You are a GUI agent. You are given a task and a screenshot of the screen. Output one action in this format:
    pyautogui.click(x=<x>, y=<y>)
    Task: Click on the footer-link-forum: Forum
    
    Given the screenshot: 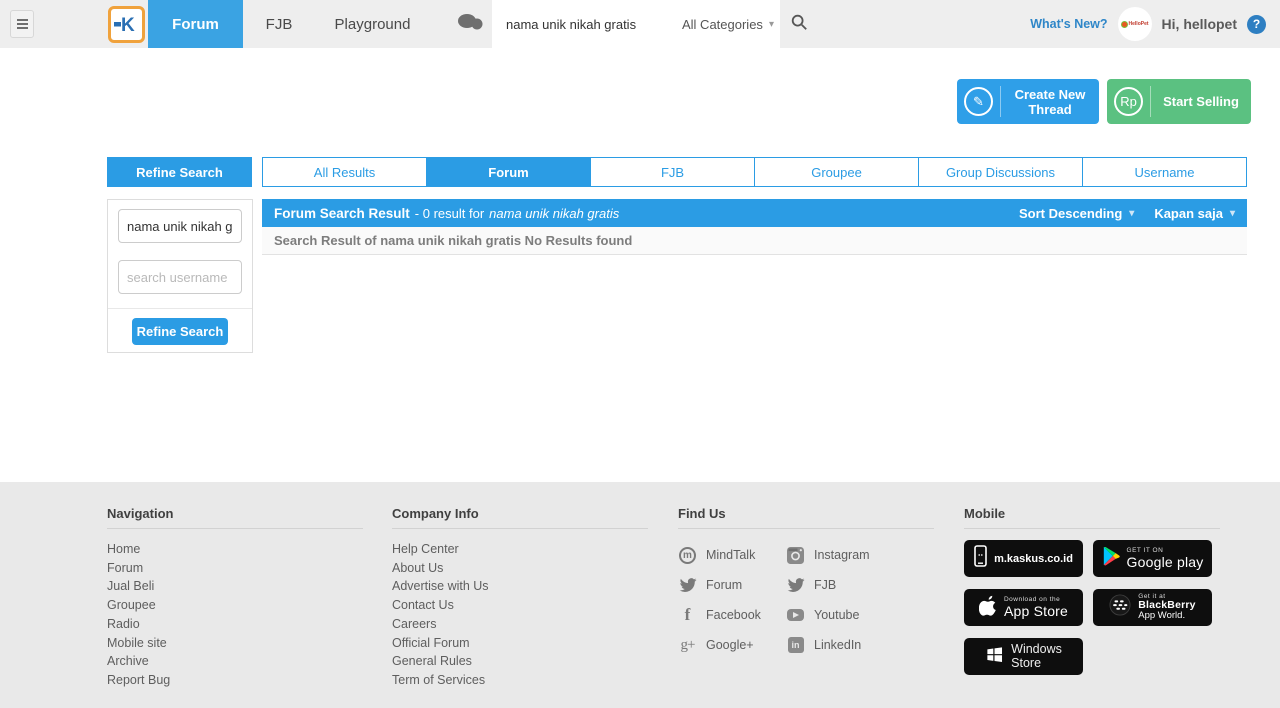 What is the action you would take?
    pyautogui.click(x=235, y=568)
    